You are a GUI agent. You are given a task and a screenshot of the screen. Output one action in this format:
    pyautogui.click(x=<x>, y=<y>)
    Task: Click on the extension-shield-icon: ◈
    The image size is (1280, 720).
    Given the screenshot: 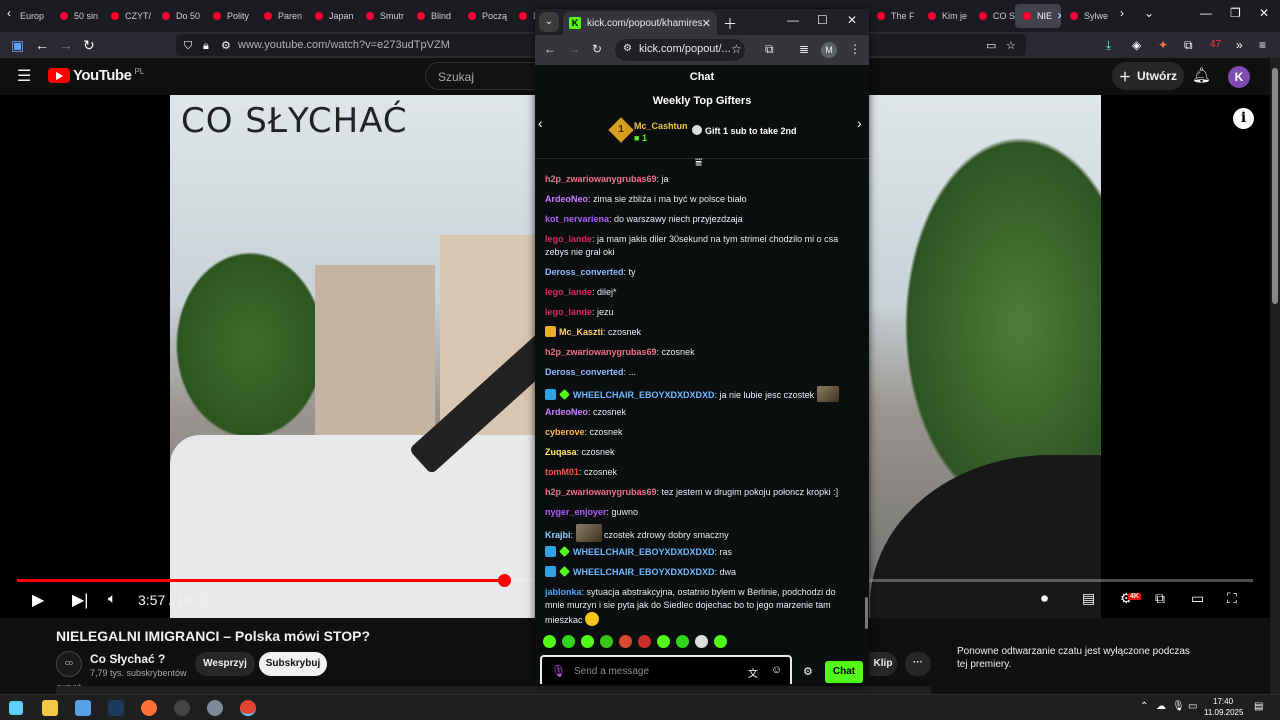 What is the action you would take?
    pyautogui.click(x=1136, y=45)
    